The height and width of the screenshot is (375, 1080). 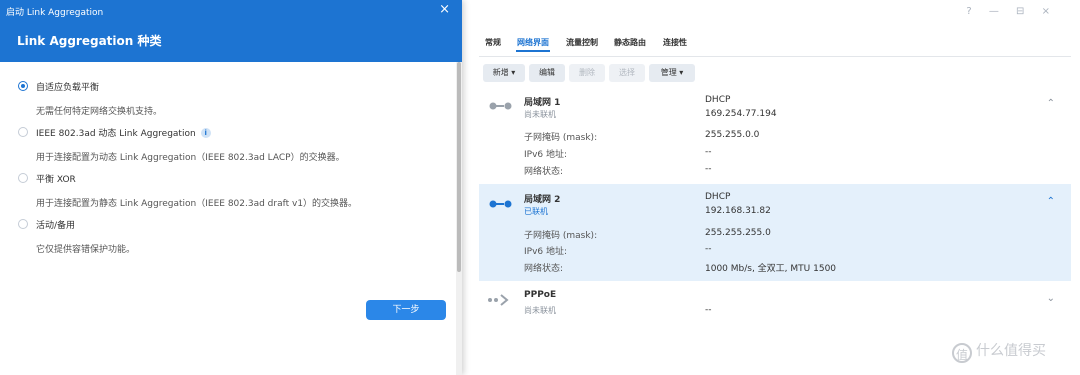 I want to click on connected-port-icon, so click(x=500, y=204).